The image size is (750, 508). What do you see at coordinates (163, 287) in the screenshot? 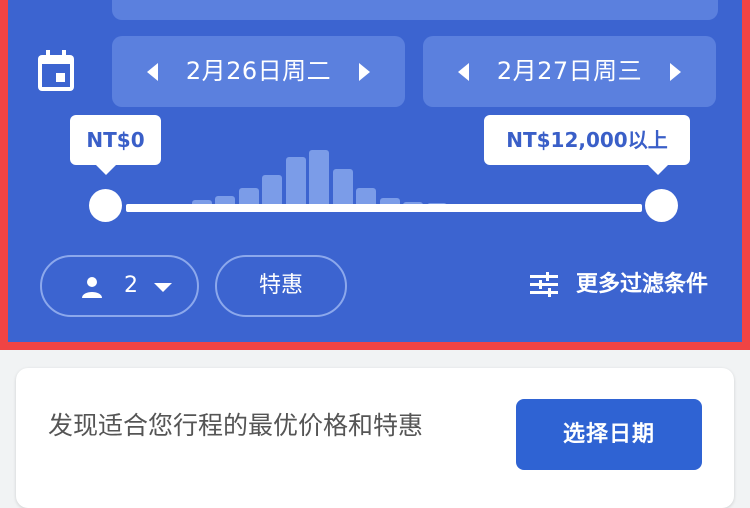
I see `caret-down-icon` at bounding box center [163, 287].